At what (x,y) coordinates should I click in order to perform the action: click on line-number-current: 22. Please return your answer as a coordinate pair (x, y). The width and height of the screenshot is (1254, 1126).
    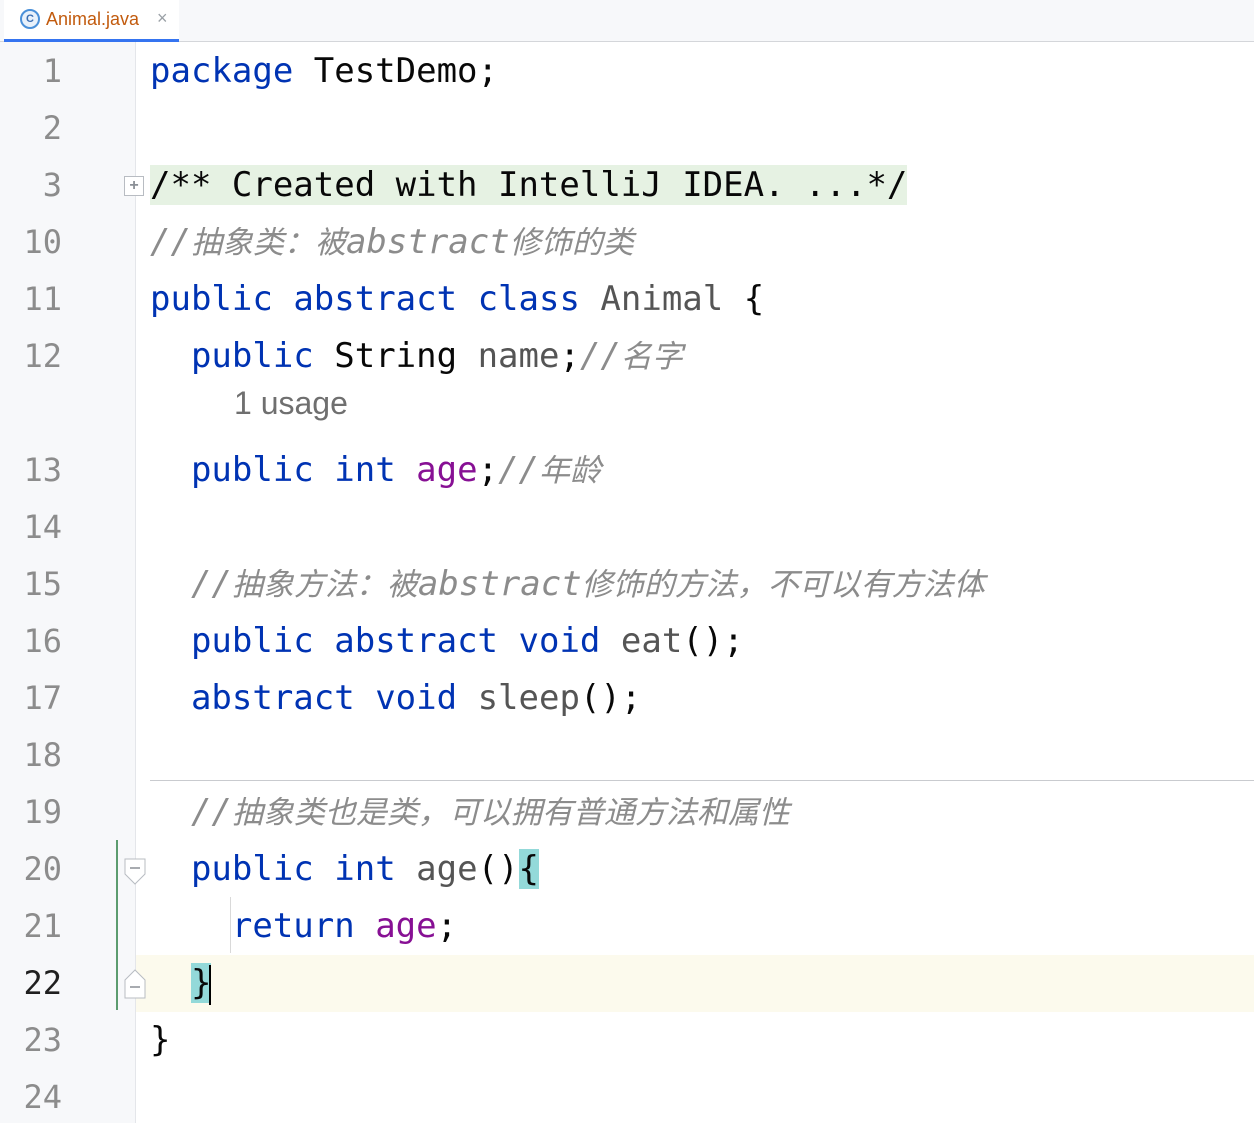
    Looking at the image, I should click on (42, 983).